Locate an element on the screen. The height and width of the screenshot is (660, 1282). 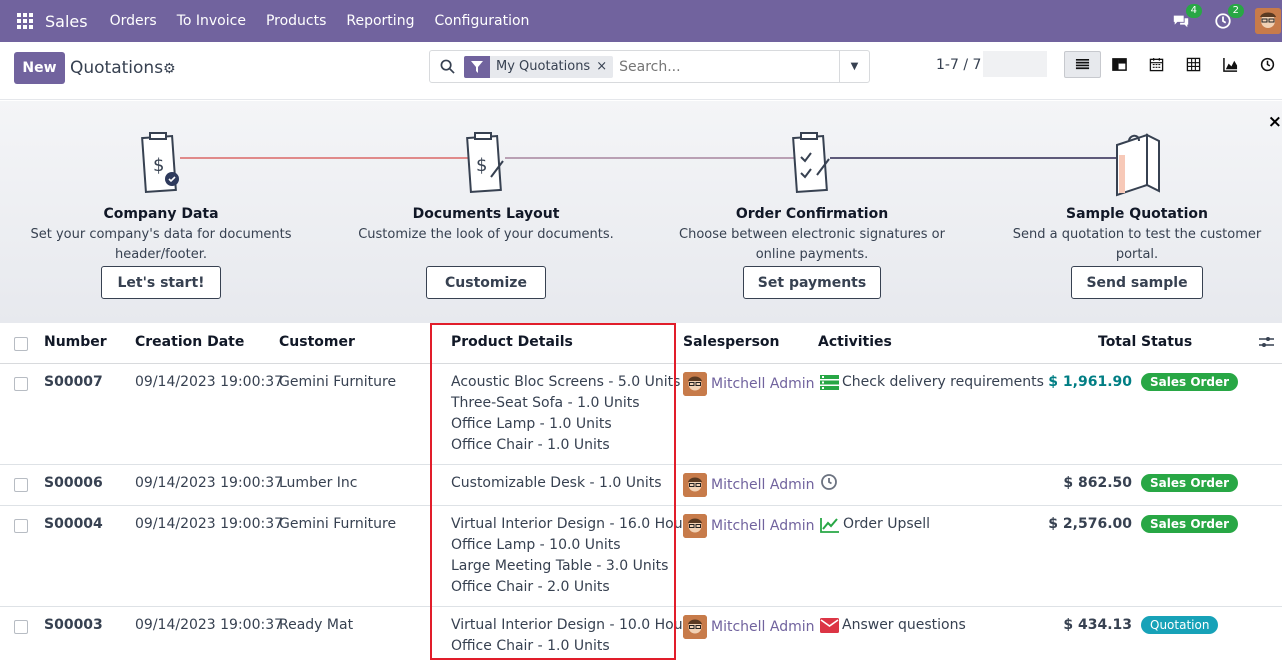
order-total: $ 2,576.00 is located at coordinates (1090, 524).